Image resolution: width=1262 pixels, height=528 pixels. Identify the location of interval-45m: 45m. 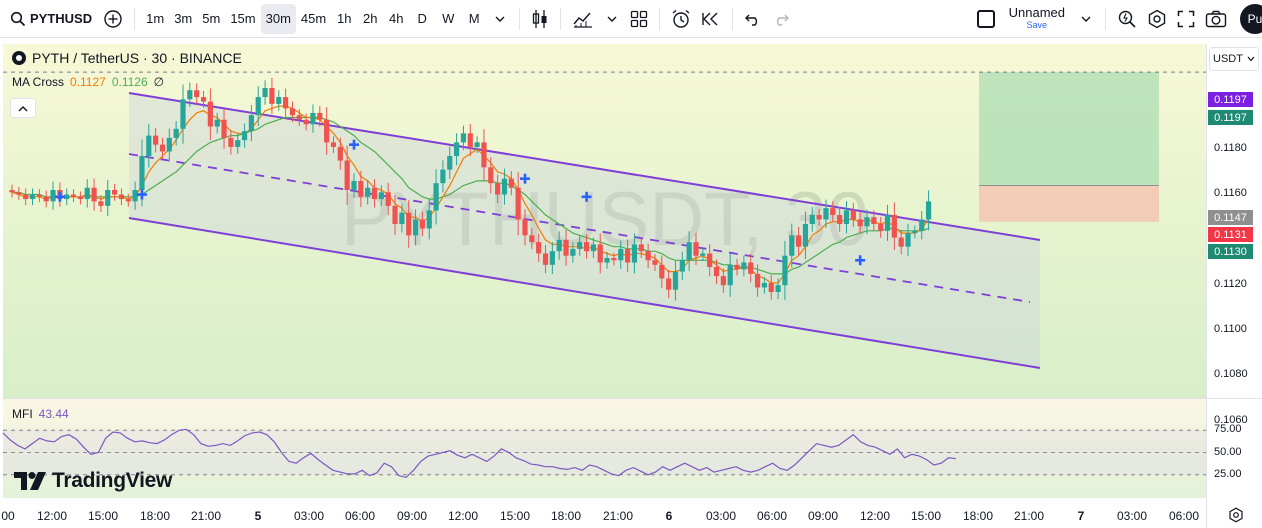
(313, 19).